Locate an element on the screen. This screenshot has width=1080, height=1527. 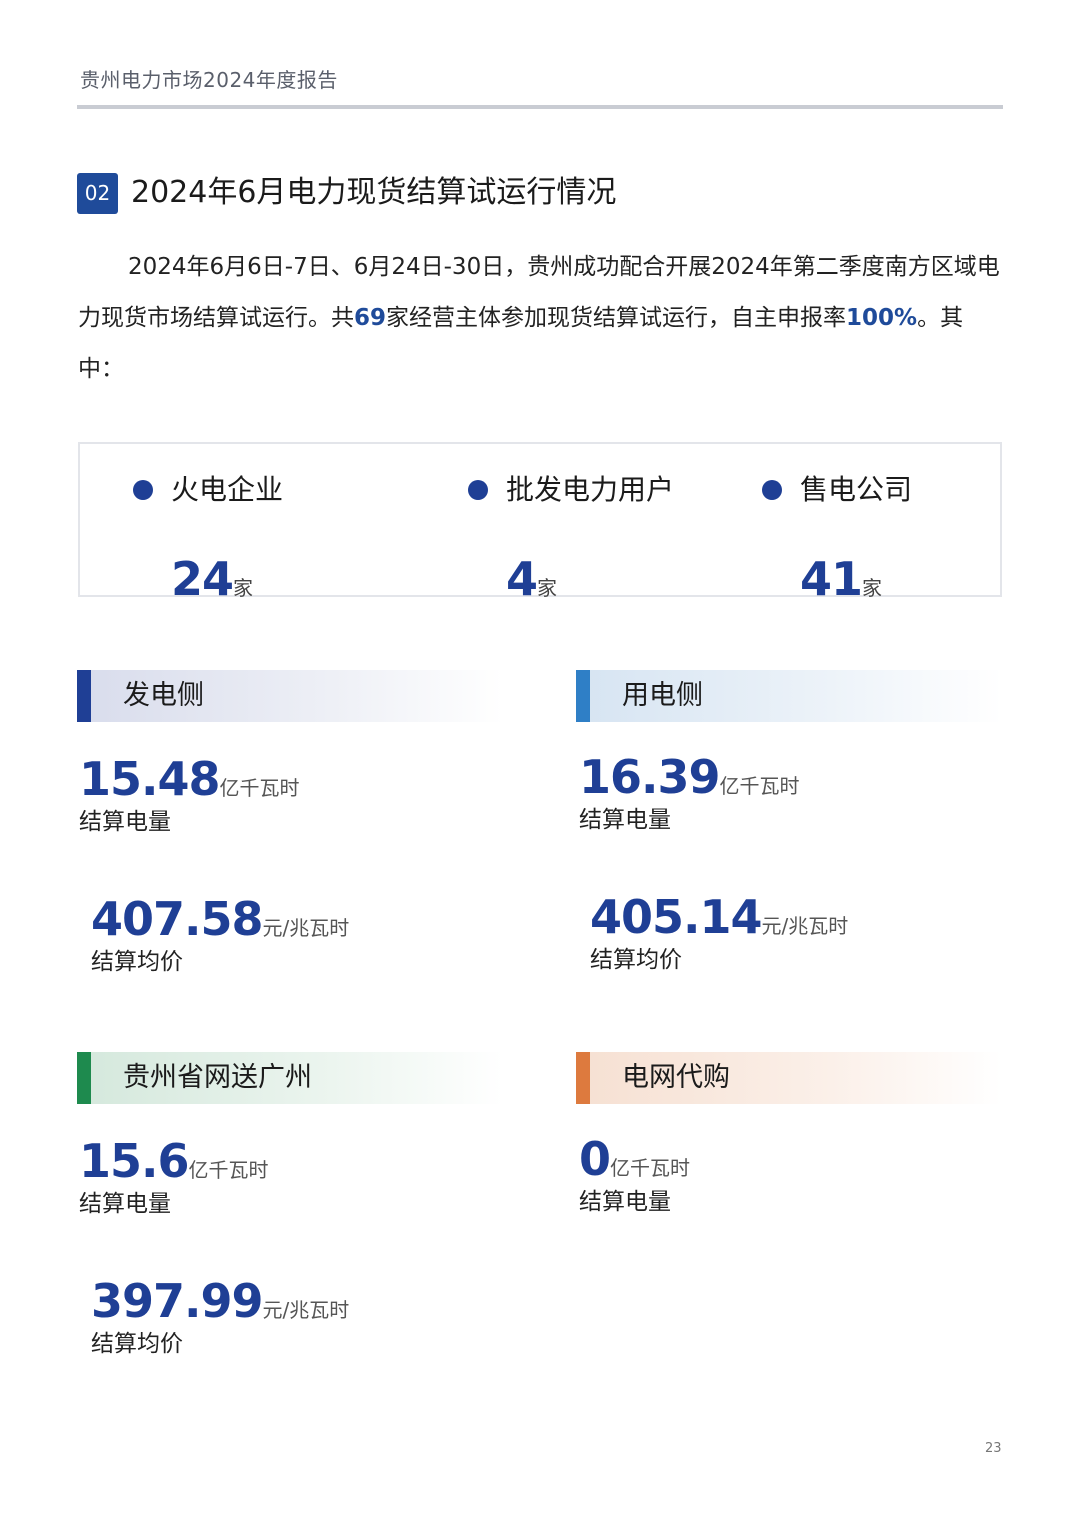
summary-label: 火电企业 is located at coordinates (227, 489).